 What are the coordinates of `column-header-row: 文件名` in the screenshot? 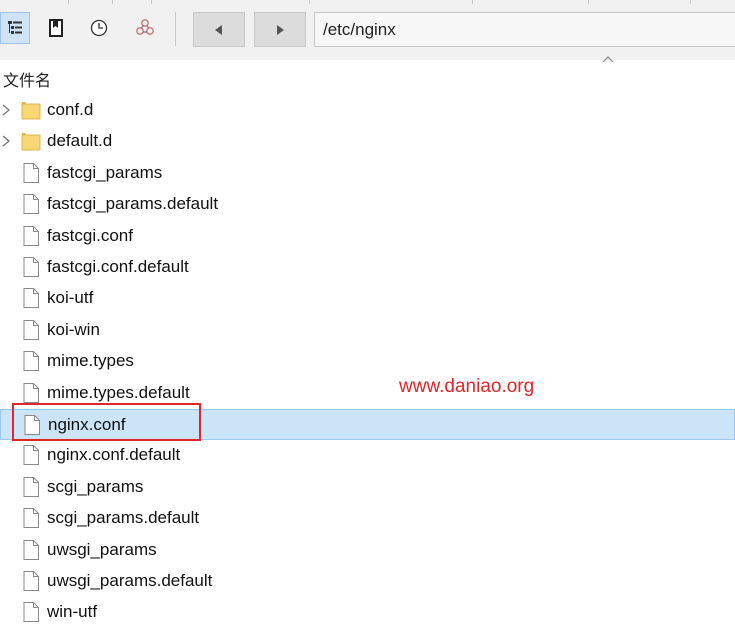 It's located at (367, 76).